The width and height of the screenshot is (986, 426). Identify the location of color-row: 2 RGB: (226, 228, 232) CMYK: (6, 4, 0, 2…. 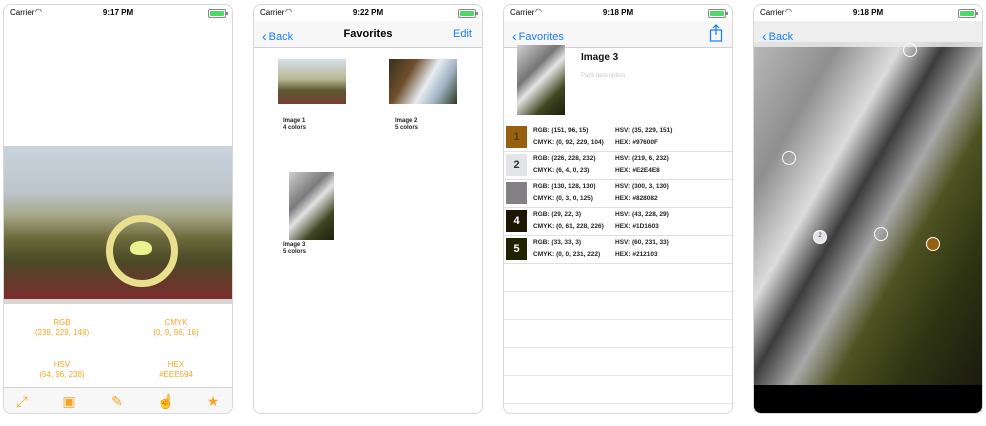
(618, 166).